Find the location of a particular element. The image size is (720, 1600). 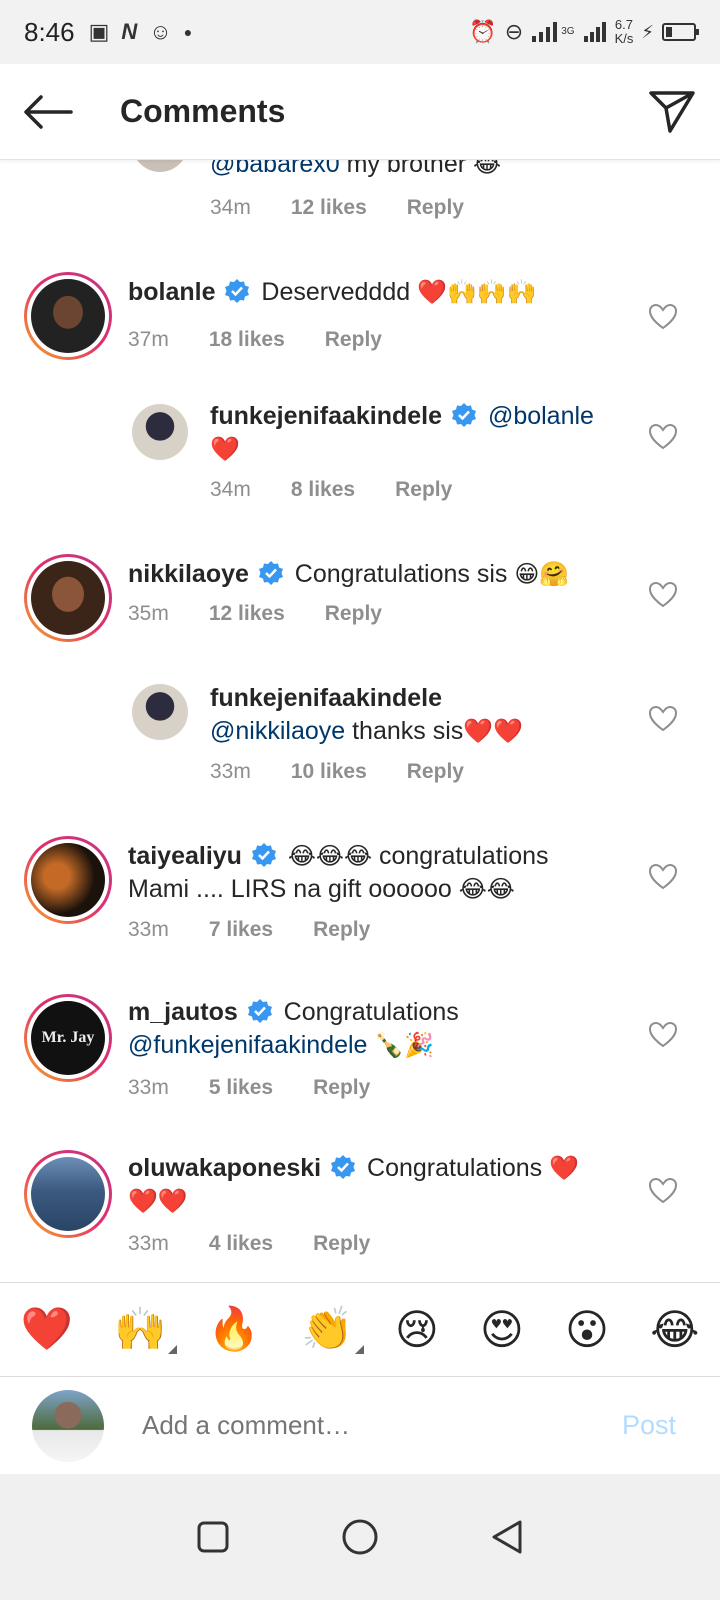

emoji-clap-button: 👏 is located at coordinates (332, 1329).